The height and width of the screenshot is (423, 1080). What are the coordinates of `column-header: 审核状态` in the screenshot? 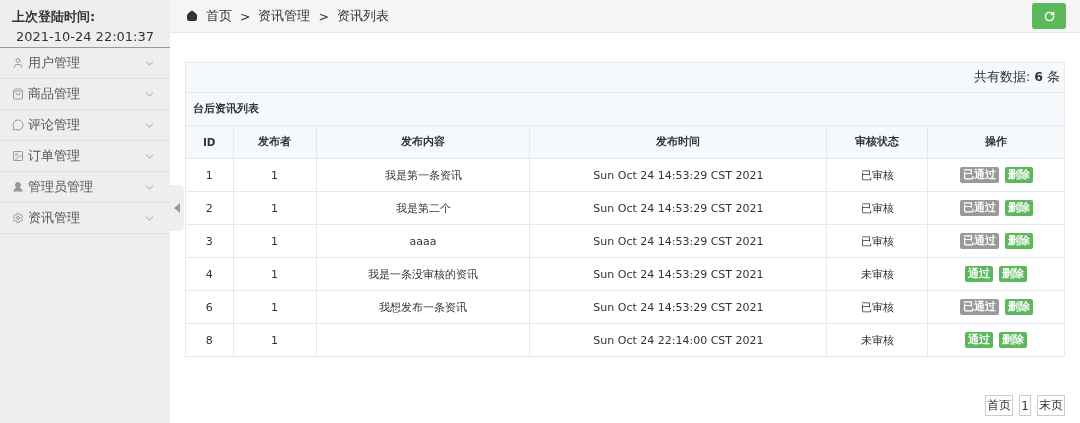 It's located at (877, 142).